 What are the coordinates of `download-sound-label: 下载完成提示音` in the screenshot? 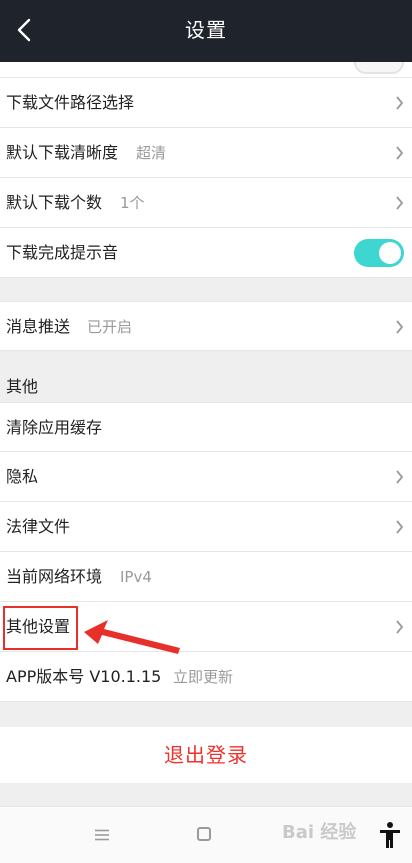 It's located at (62, 252).